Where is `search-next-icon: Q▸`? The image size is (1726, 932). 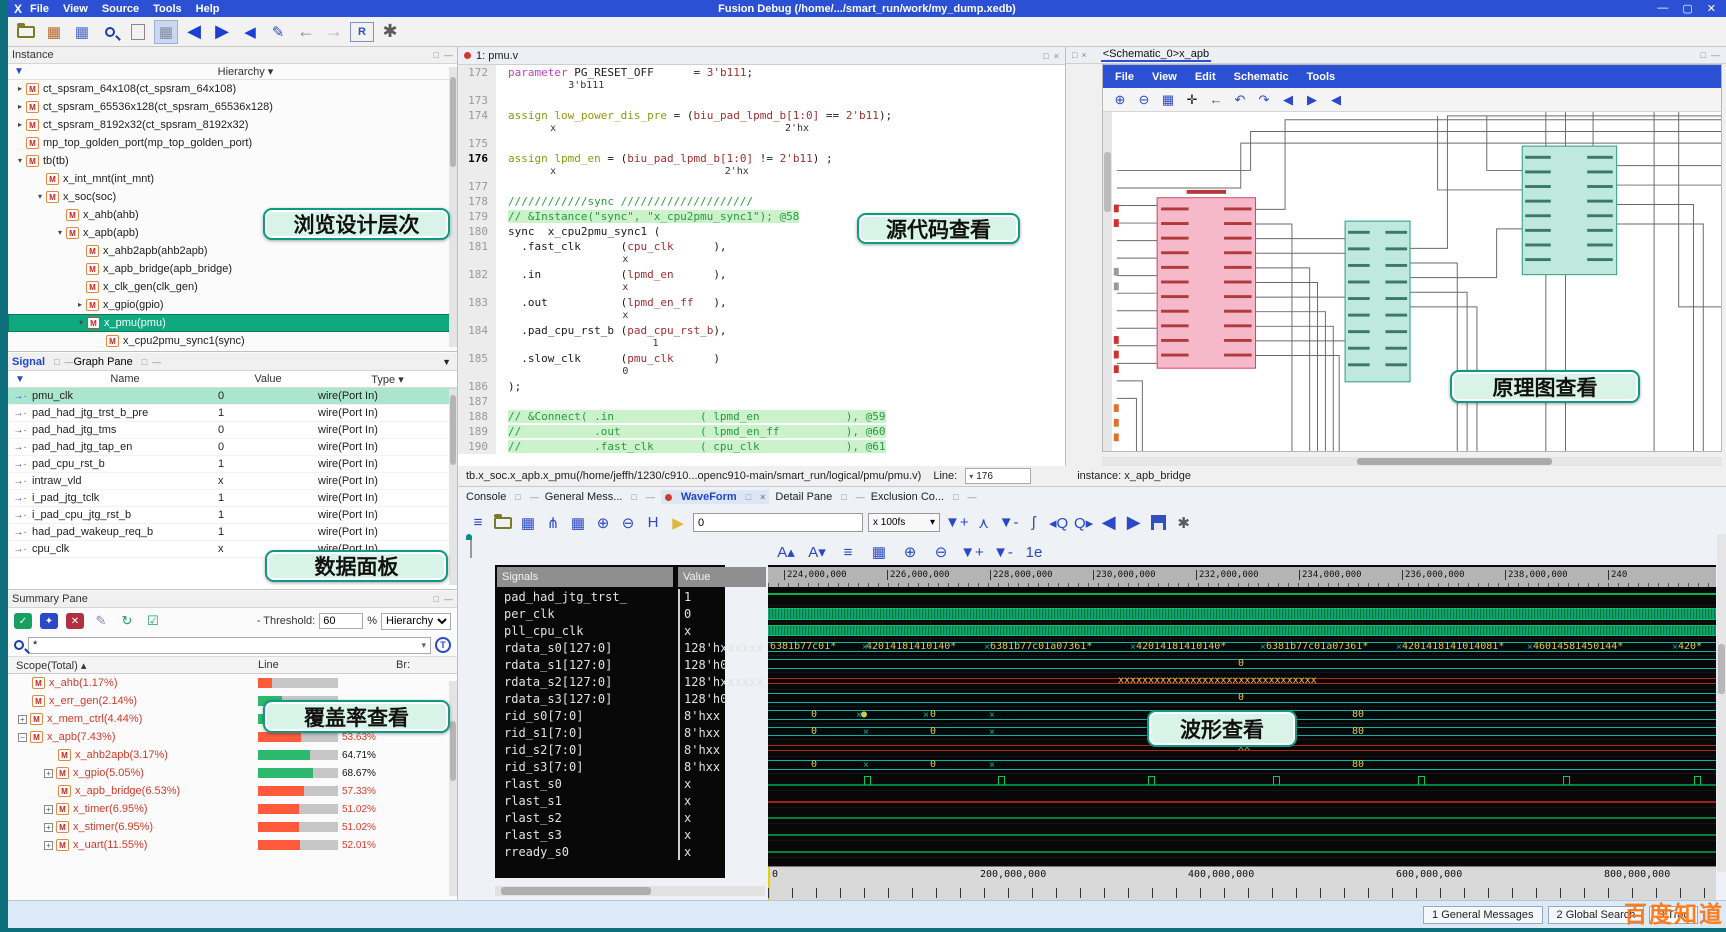 search-next-icon: Q▸ is located at coordinates (1084, 523).